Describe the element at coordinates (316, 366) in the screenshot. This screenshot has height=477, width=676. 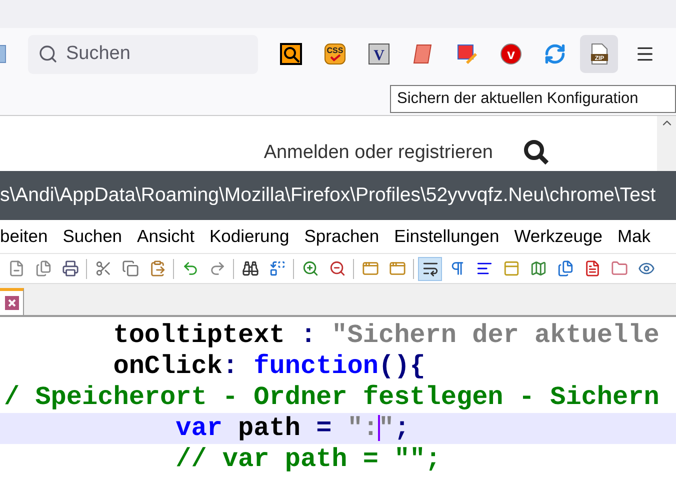
I see `code-keyword: function` at that location.